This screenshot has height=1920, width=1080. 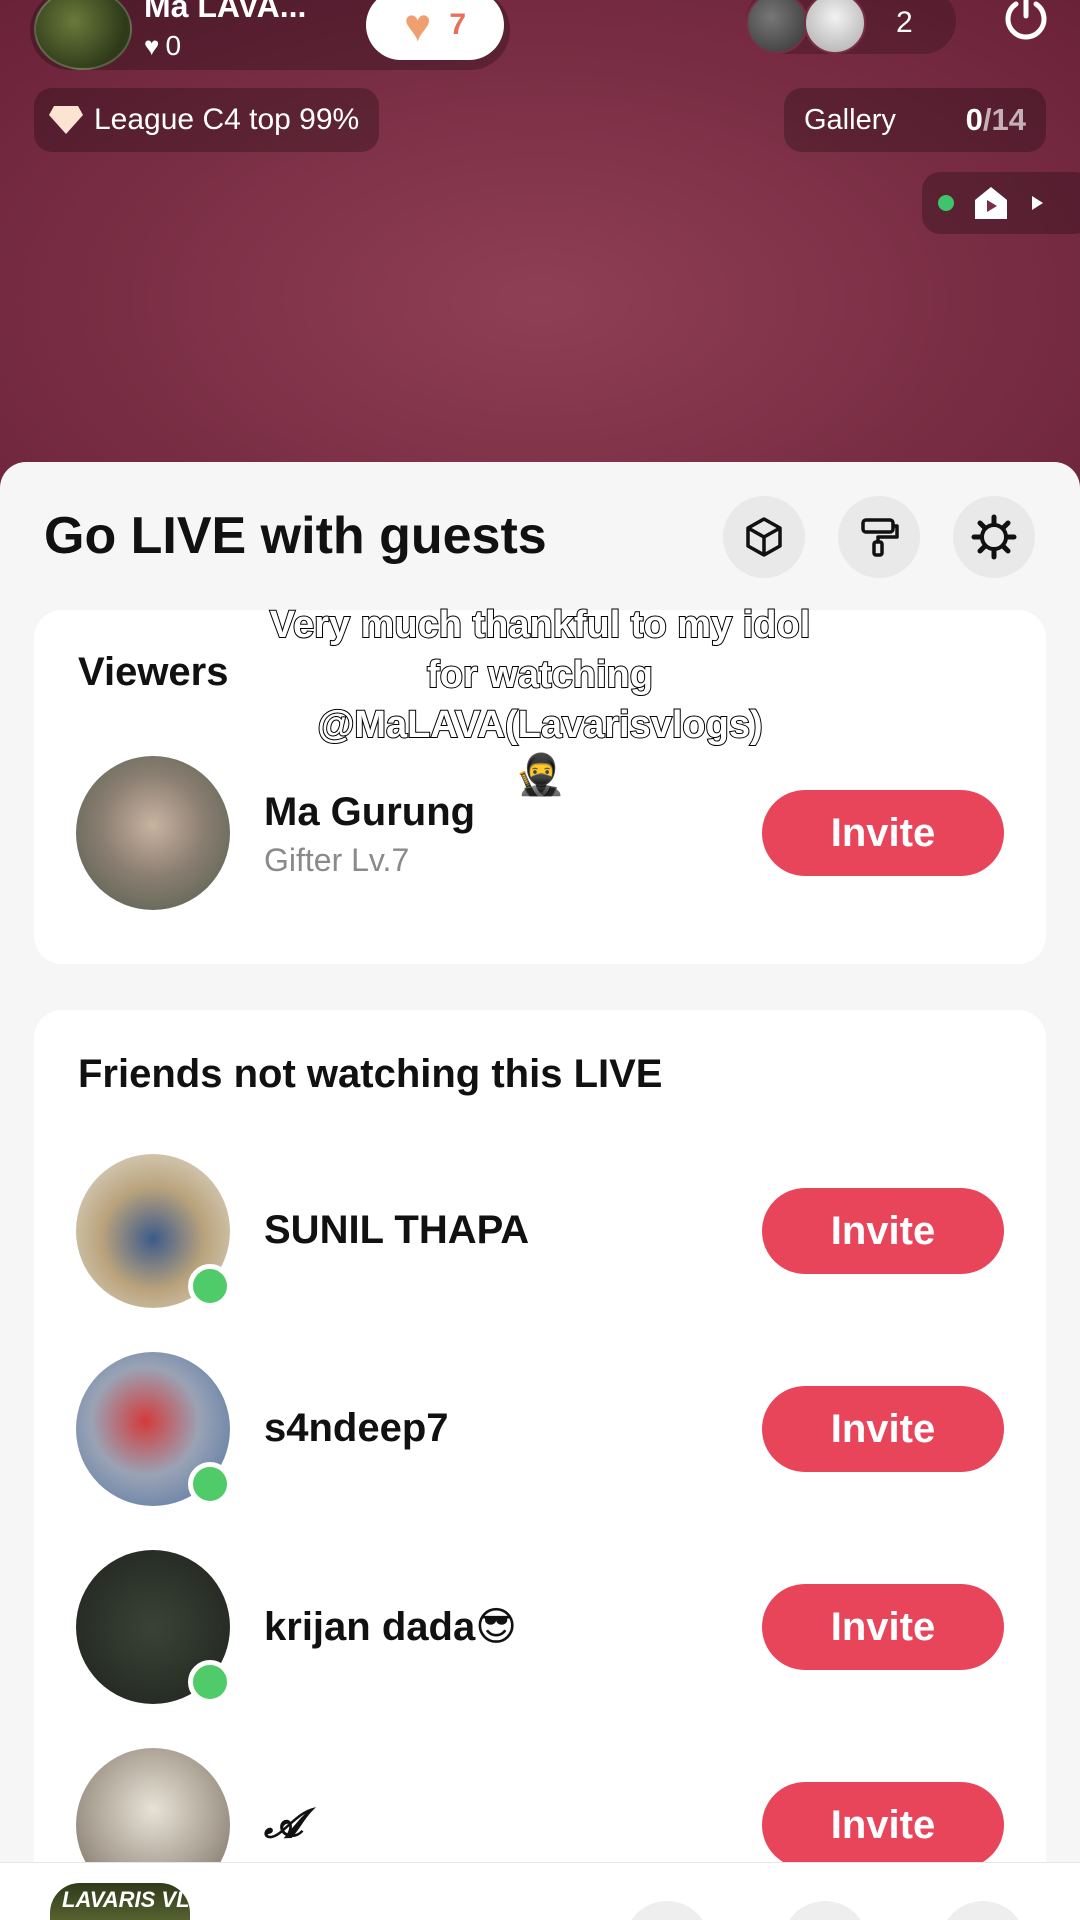 I want to click on list-item: SUNIL THAPA Invite, so click(x=540, y=1234).